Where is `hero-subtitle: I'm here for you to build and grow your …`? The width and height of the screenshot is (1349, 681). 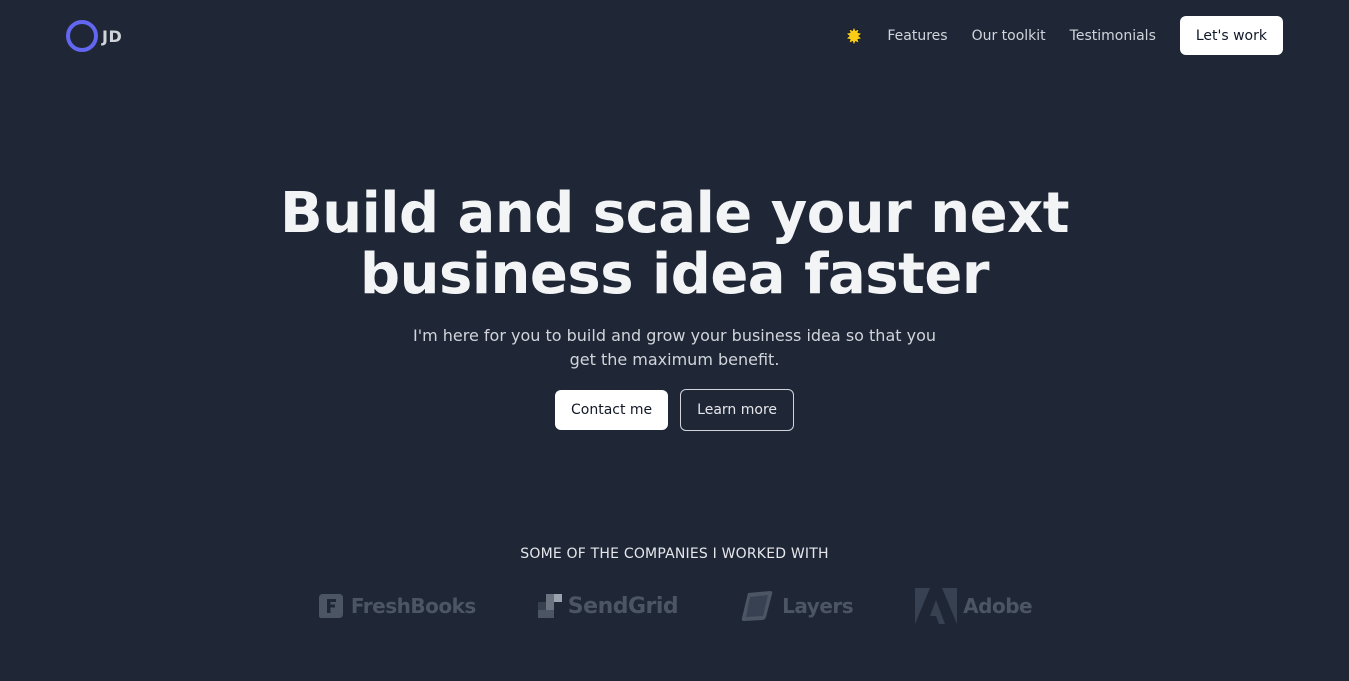
hero-subtitle: I'm here for you to build and grow your … is located at coordinates (674, 347).